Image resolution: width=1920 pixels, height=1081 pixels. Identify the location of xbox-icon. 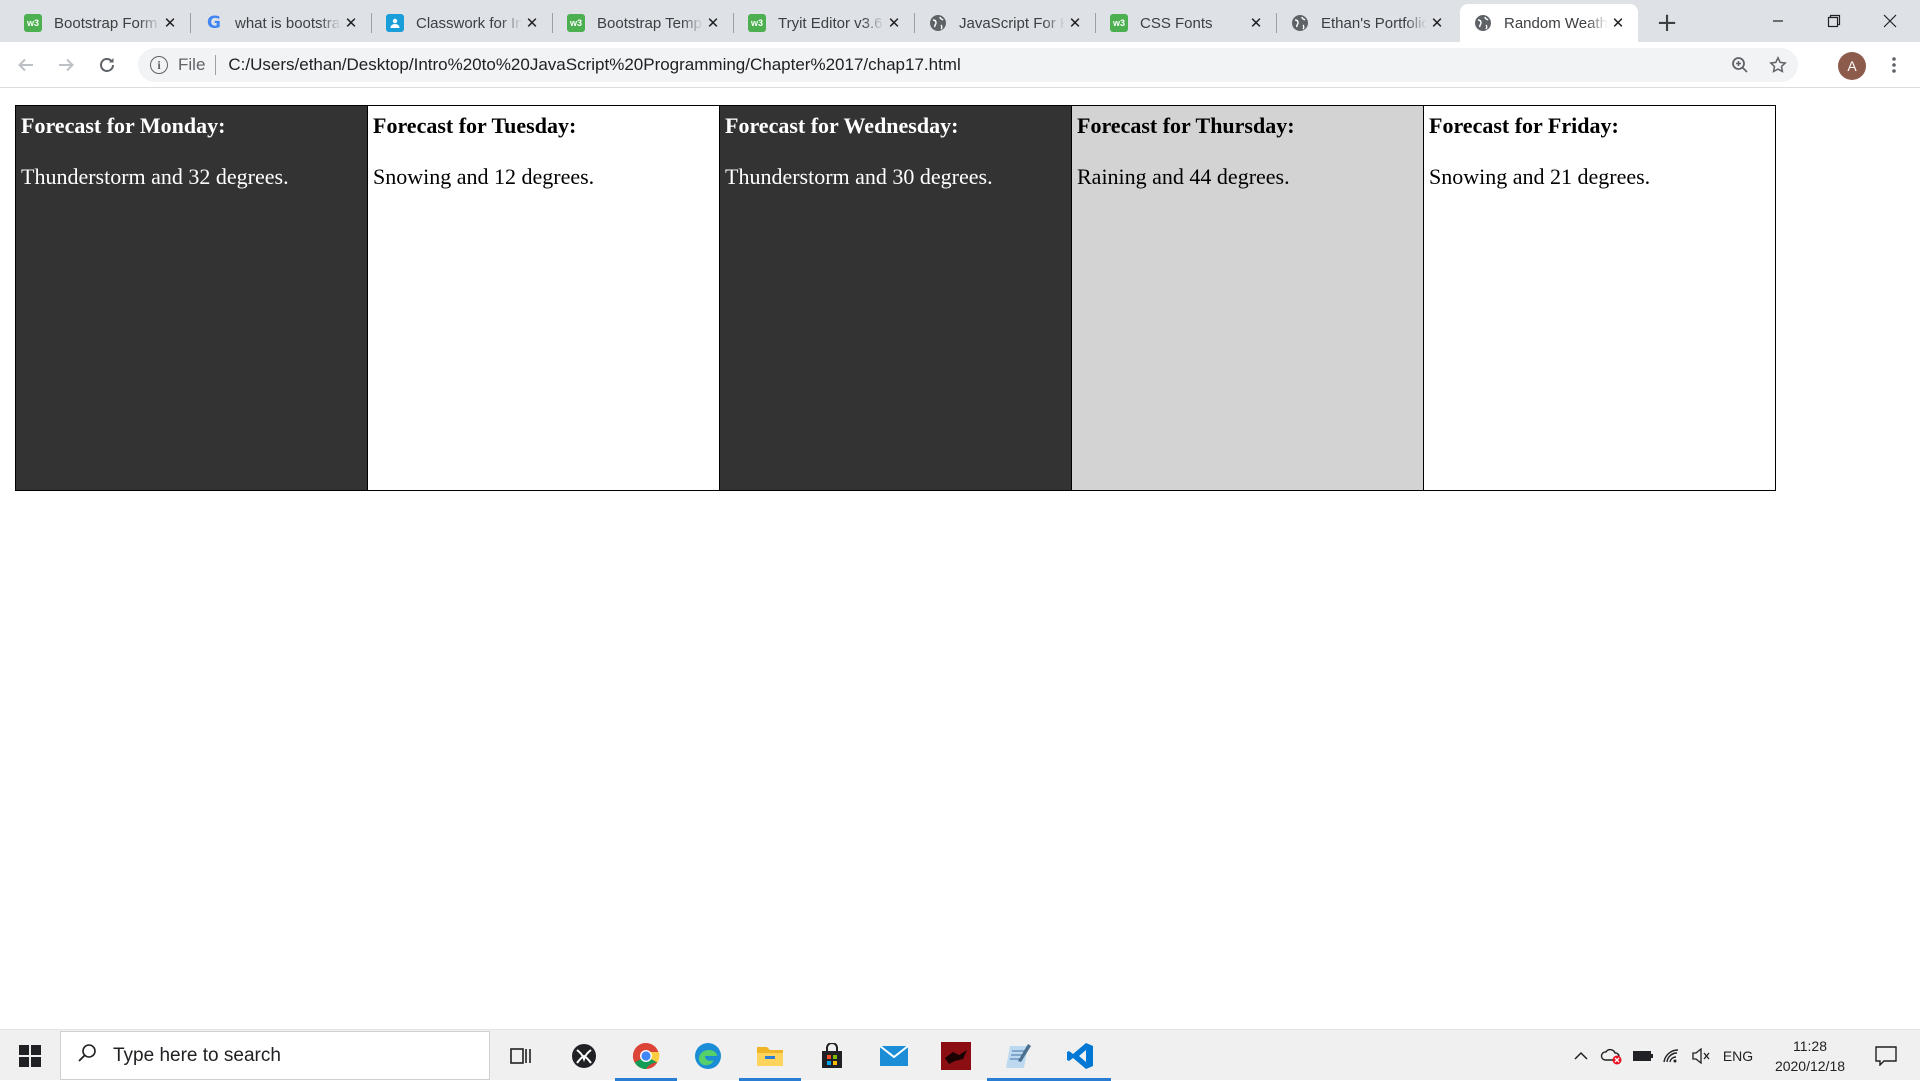
(584, 1055).